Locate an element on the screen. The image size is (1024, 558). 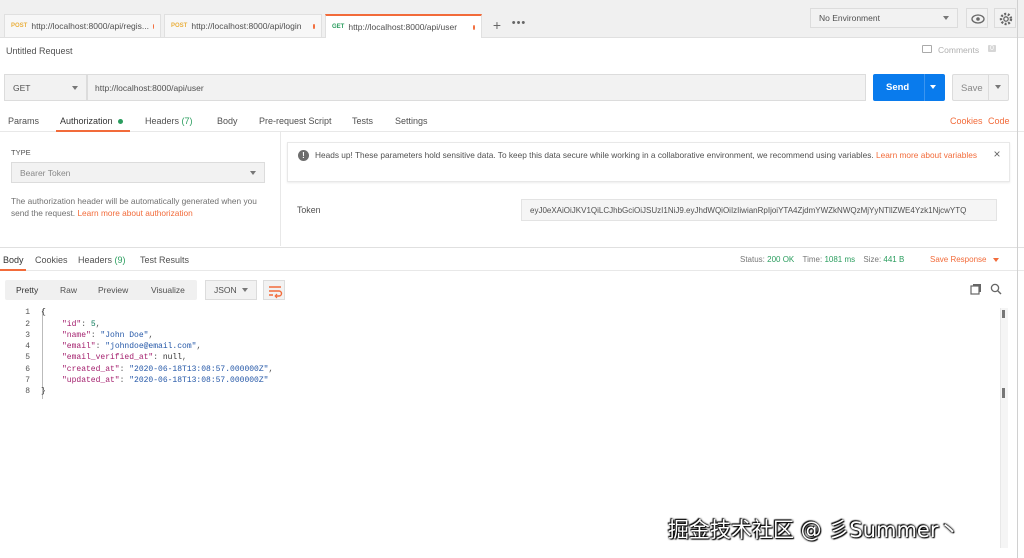
json-line-email: "email": "johndoe@email.com", is located at coordinates (132, 346).